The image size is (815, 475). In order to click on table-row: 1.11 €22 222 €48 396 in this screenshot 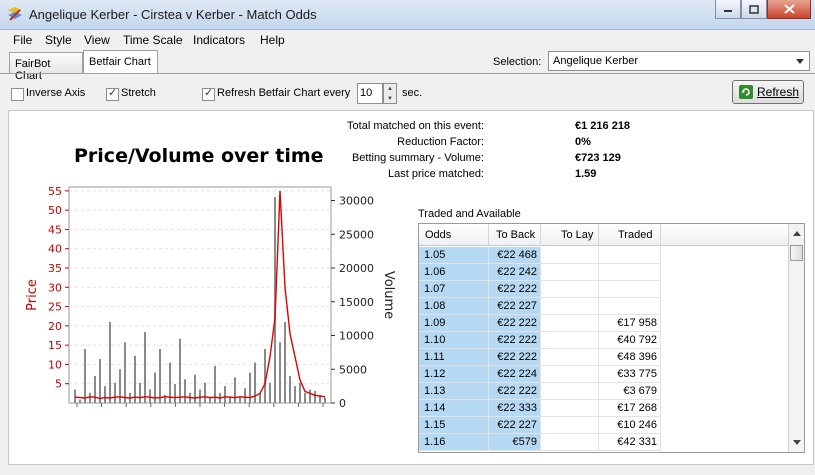, I will do `click(604, 357)`.